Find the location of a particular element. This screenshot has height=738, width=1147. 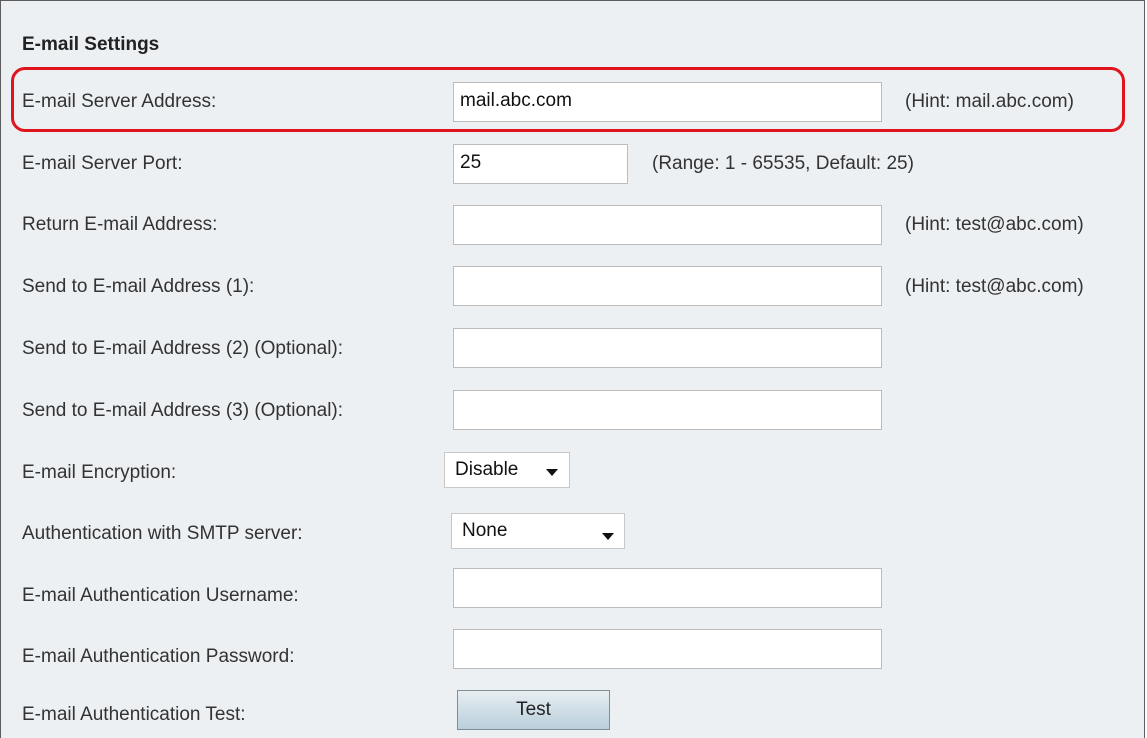

send-to-3-label: Send to E-mail Address (3) (Optional): is located at coordinates (183, 410).